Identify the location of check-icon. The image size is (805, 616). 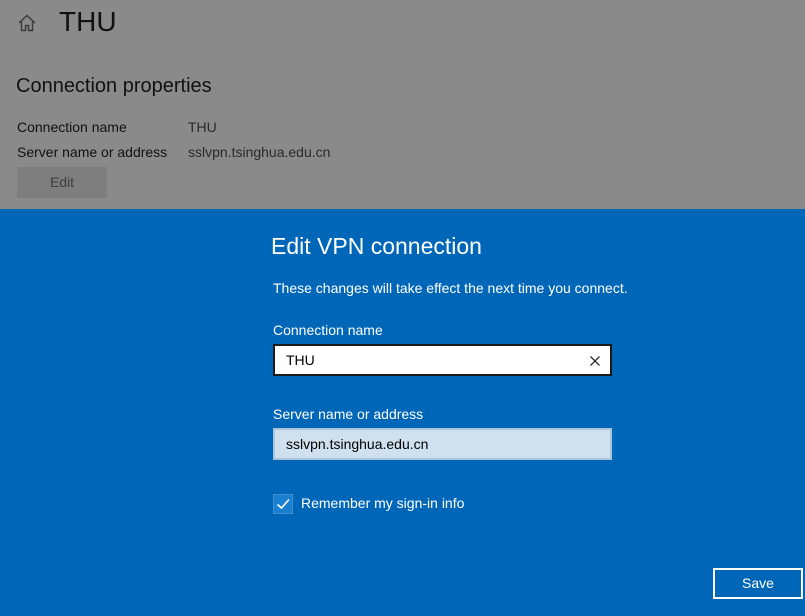
(283, 504).